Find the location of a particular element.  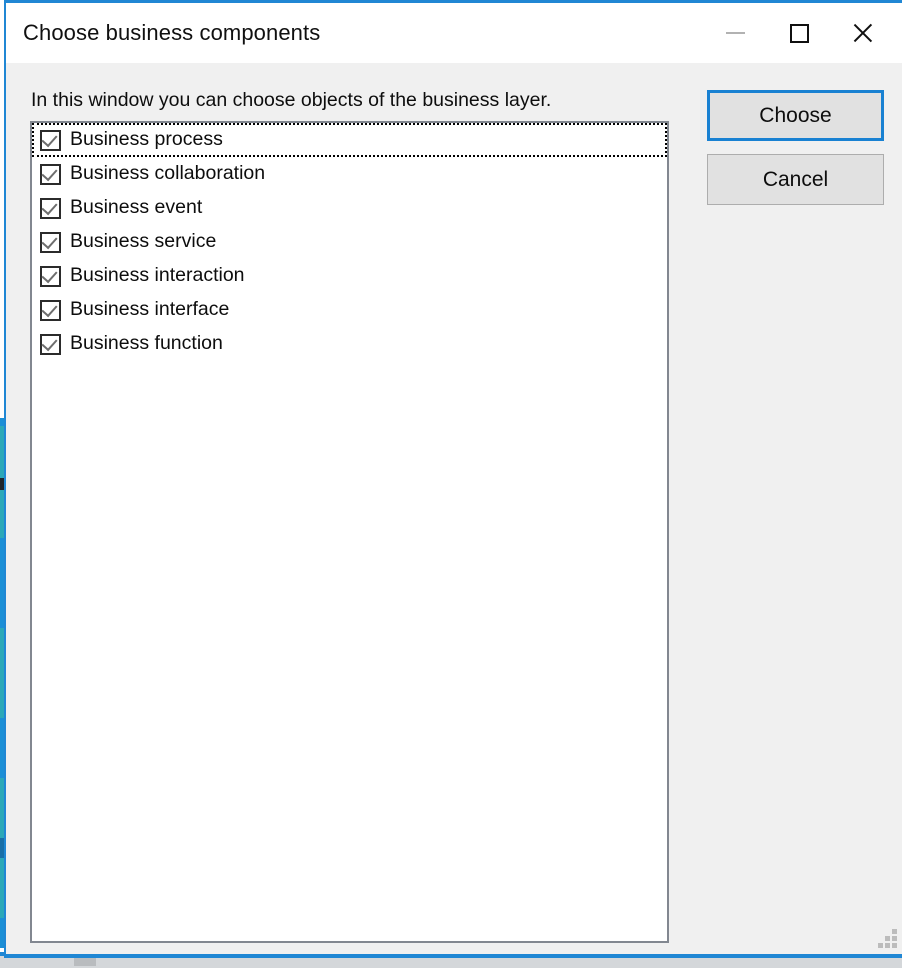

maximize-button is located at coordinates (799, 33).